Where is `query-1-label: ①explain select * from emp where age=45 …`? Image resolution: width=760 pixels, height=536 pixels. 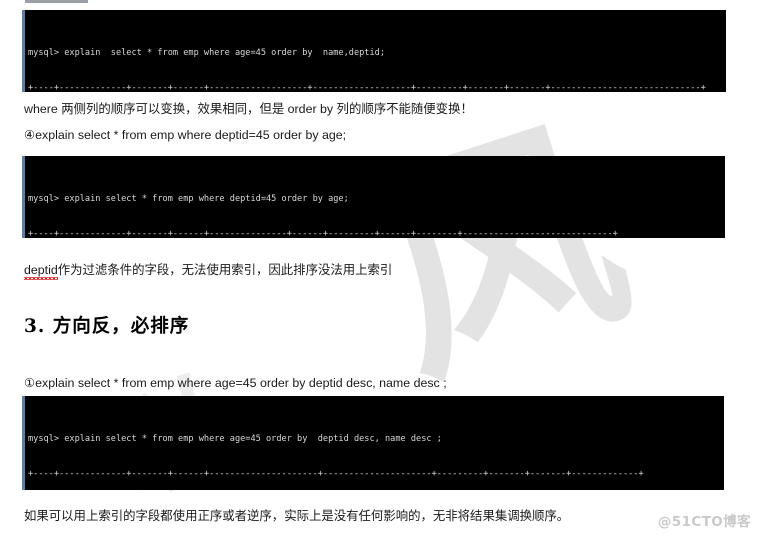 query-1-label: ①explain select * from emp where age=45 … is located at coordinates (235, 383).